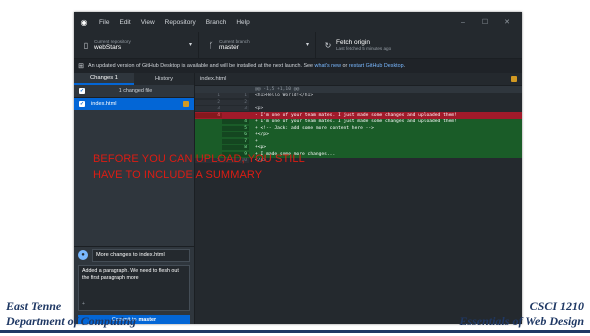 The width and height of the screenshot is (590, 336). Describe the element at coordinates (261, 148) in the screenshot. I see `diff-code: +<p>` at that location.